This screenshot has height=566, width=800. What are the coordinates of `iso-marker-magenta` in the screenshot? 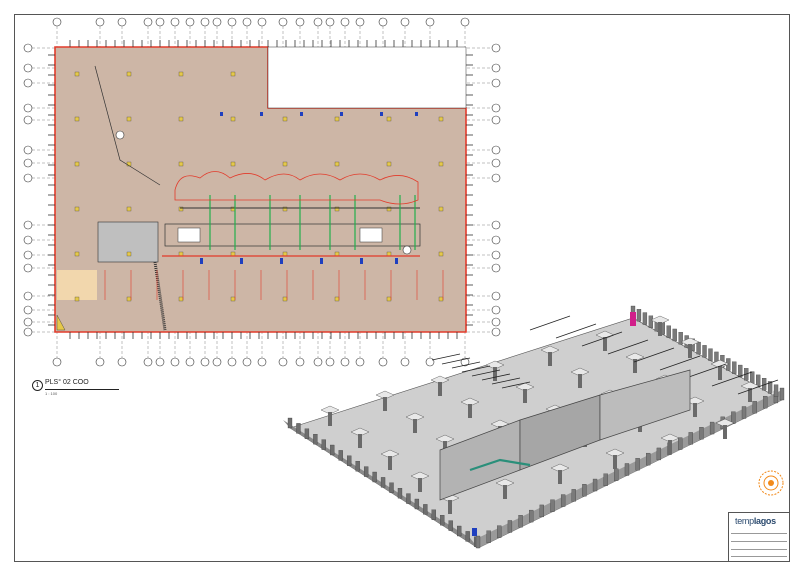 It's located at (633, 319).